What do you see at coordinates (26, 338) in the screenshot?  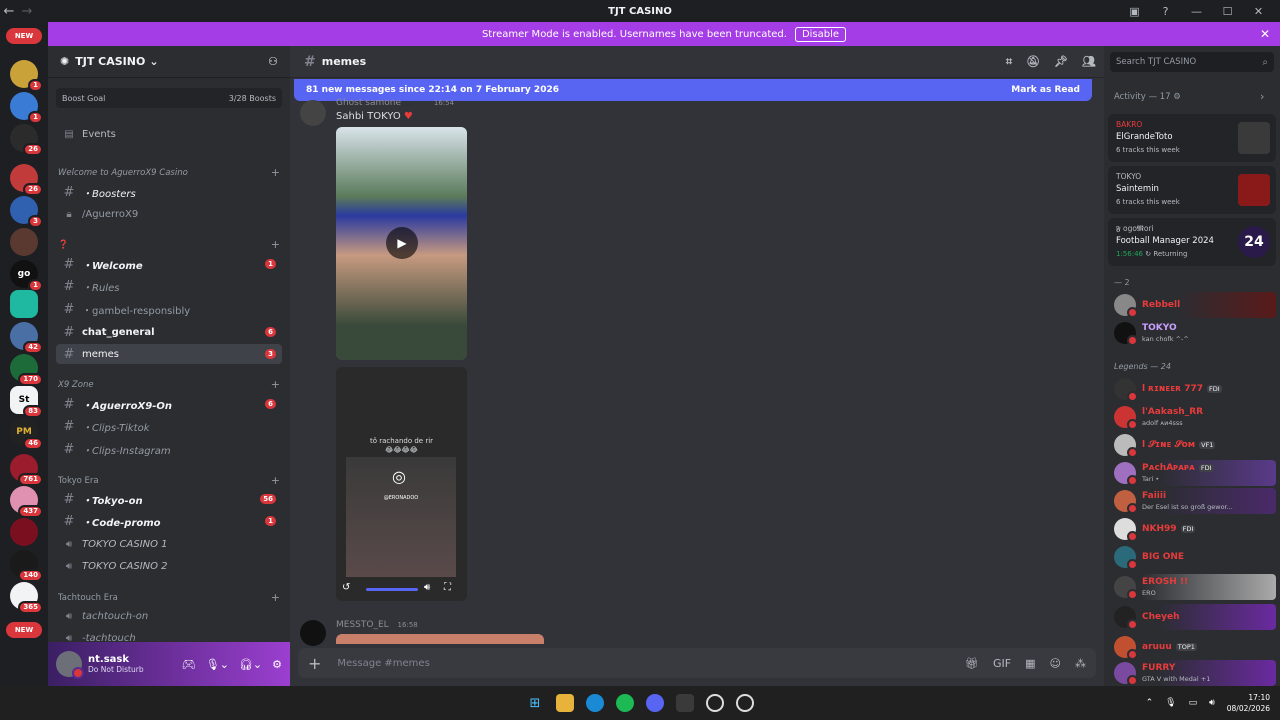 I see `server-icon: 42` at bounding box center [26, 338].